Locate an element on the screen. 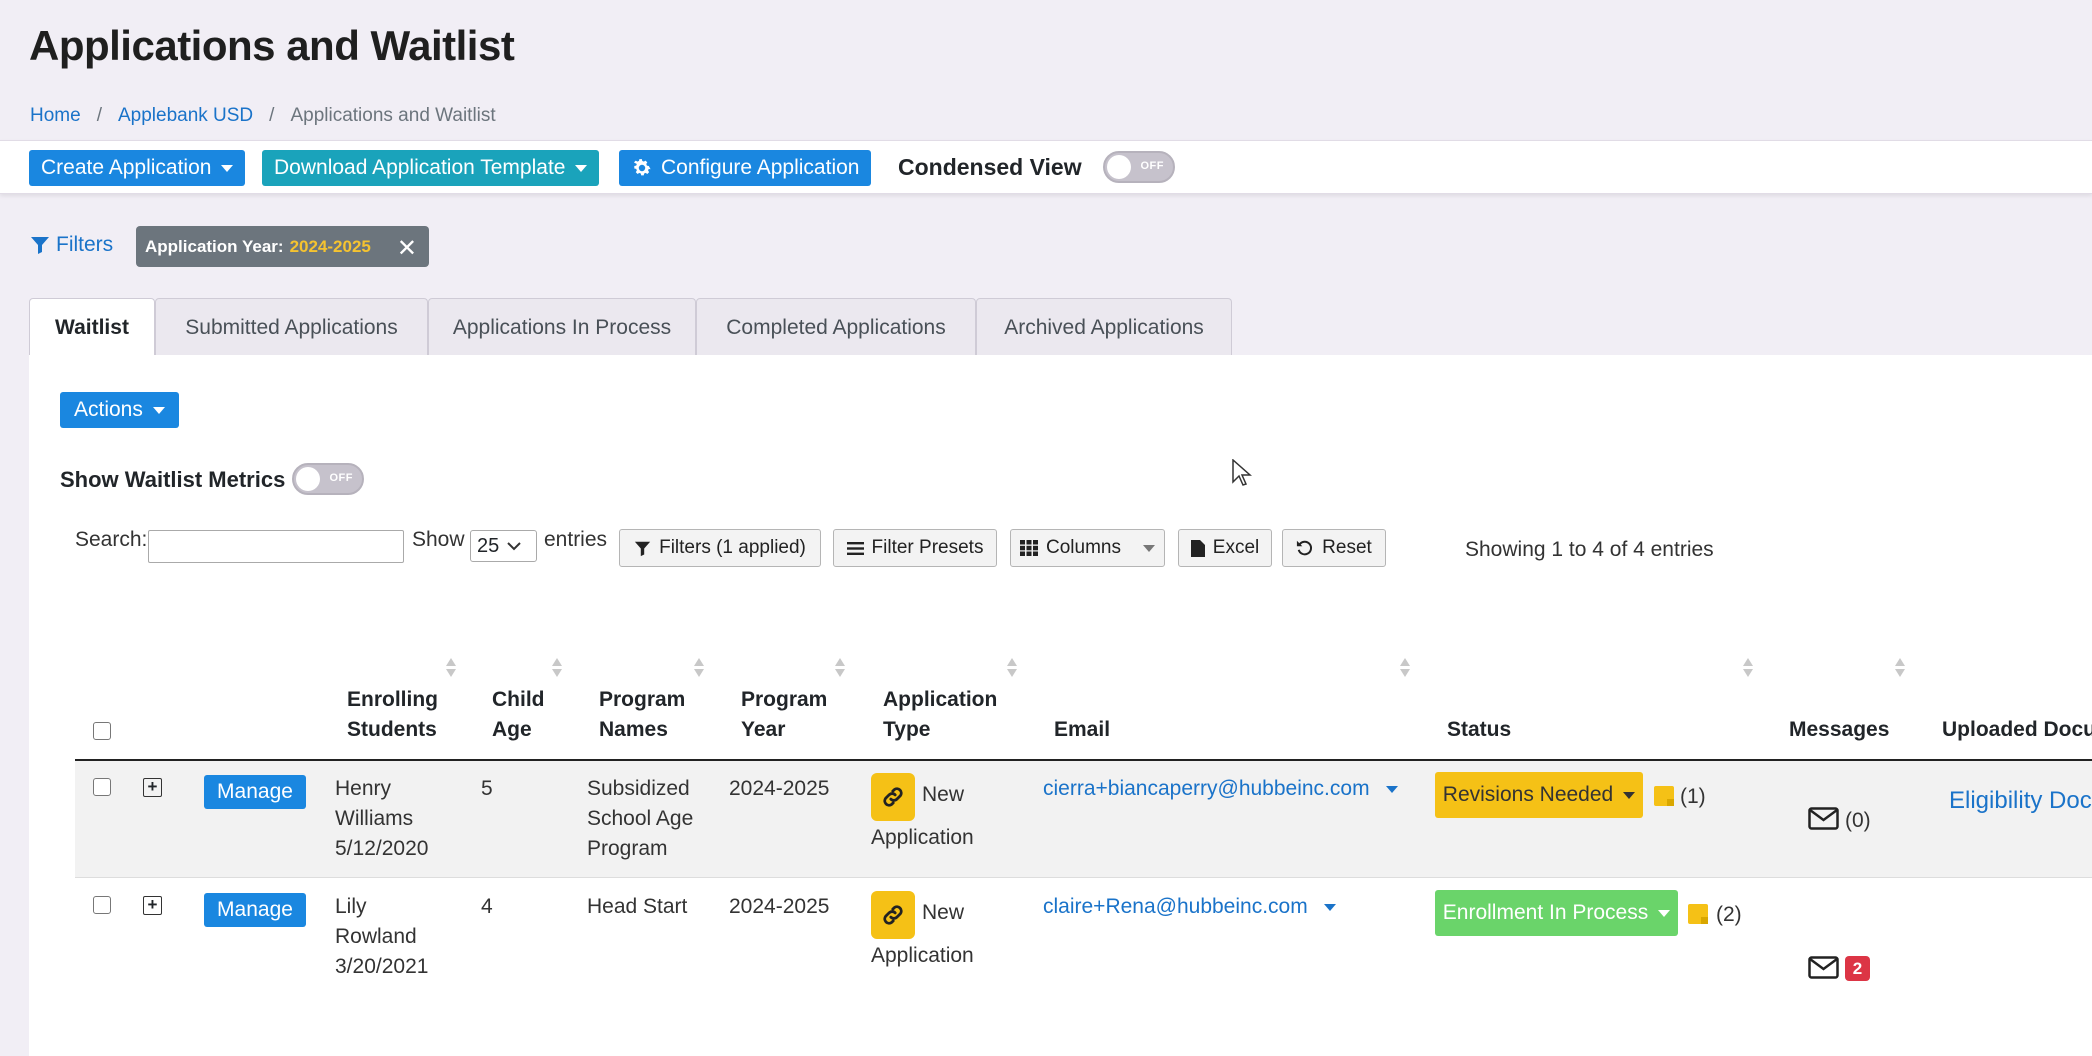 The image size is (2092, 1056). status-dropdown: Enrollment In Process is located at coordinates (1556, 913).